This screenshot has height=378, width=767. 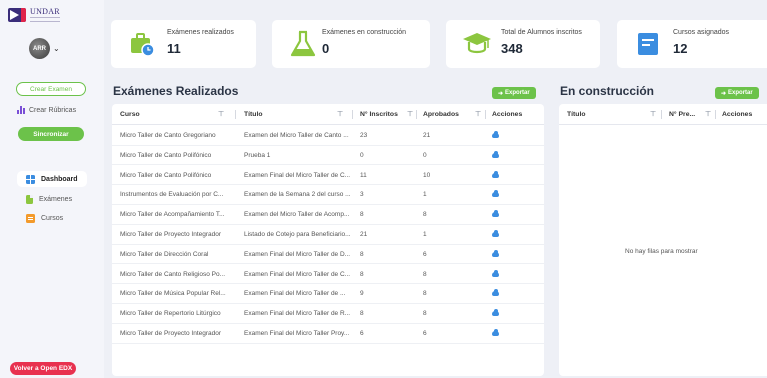 What do you see at coordinates (34, 14) in the screenshot?
I see `brand-logo: UNDAR` at bounding box center [34, 14].